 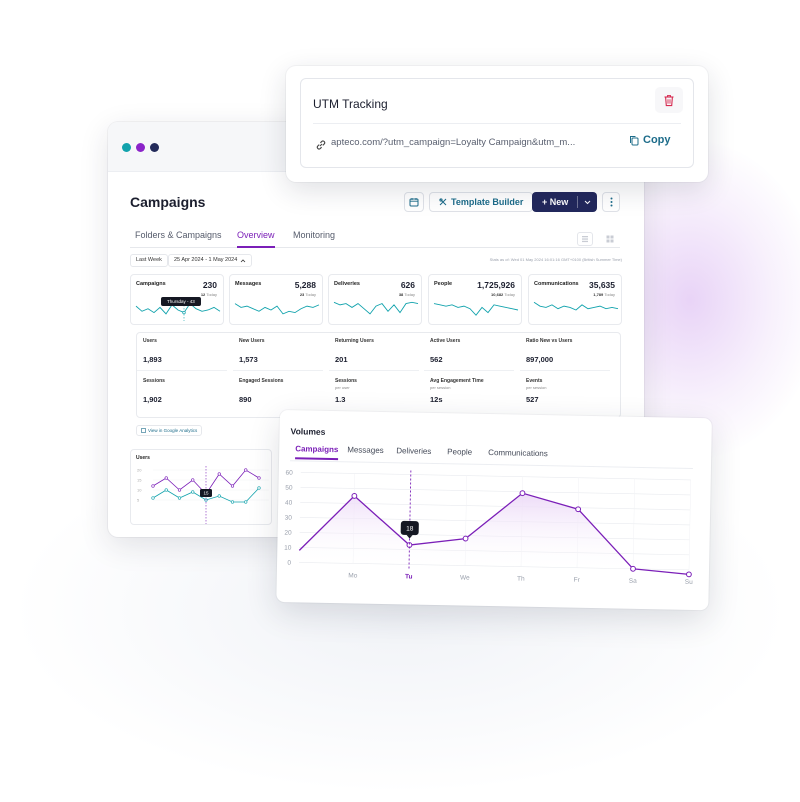 I want to click on list-view-icon, so click(x=585, y=239).